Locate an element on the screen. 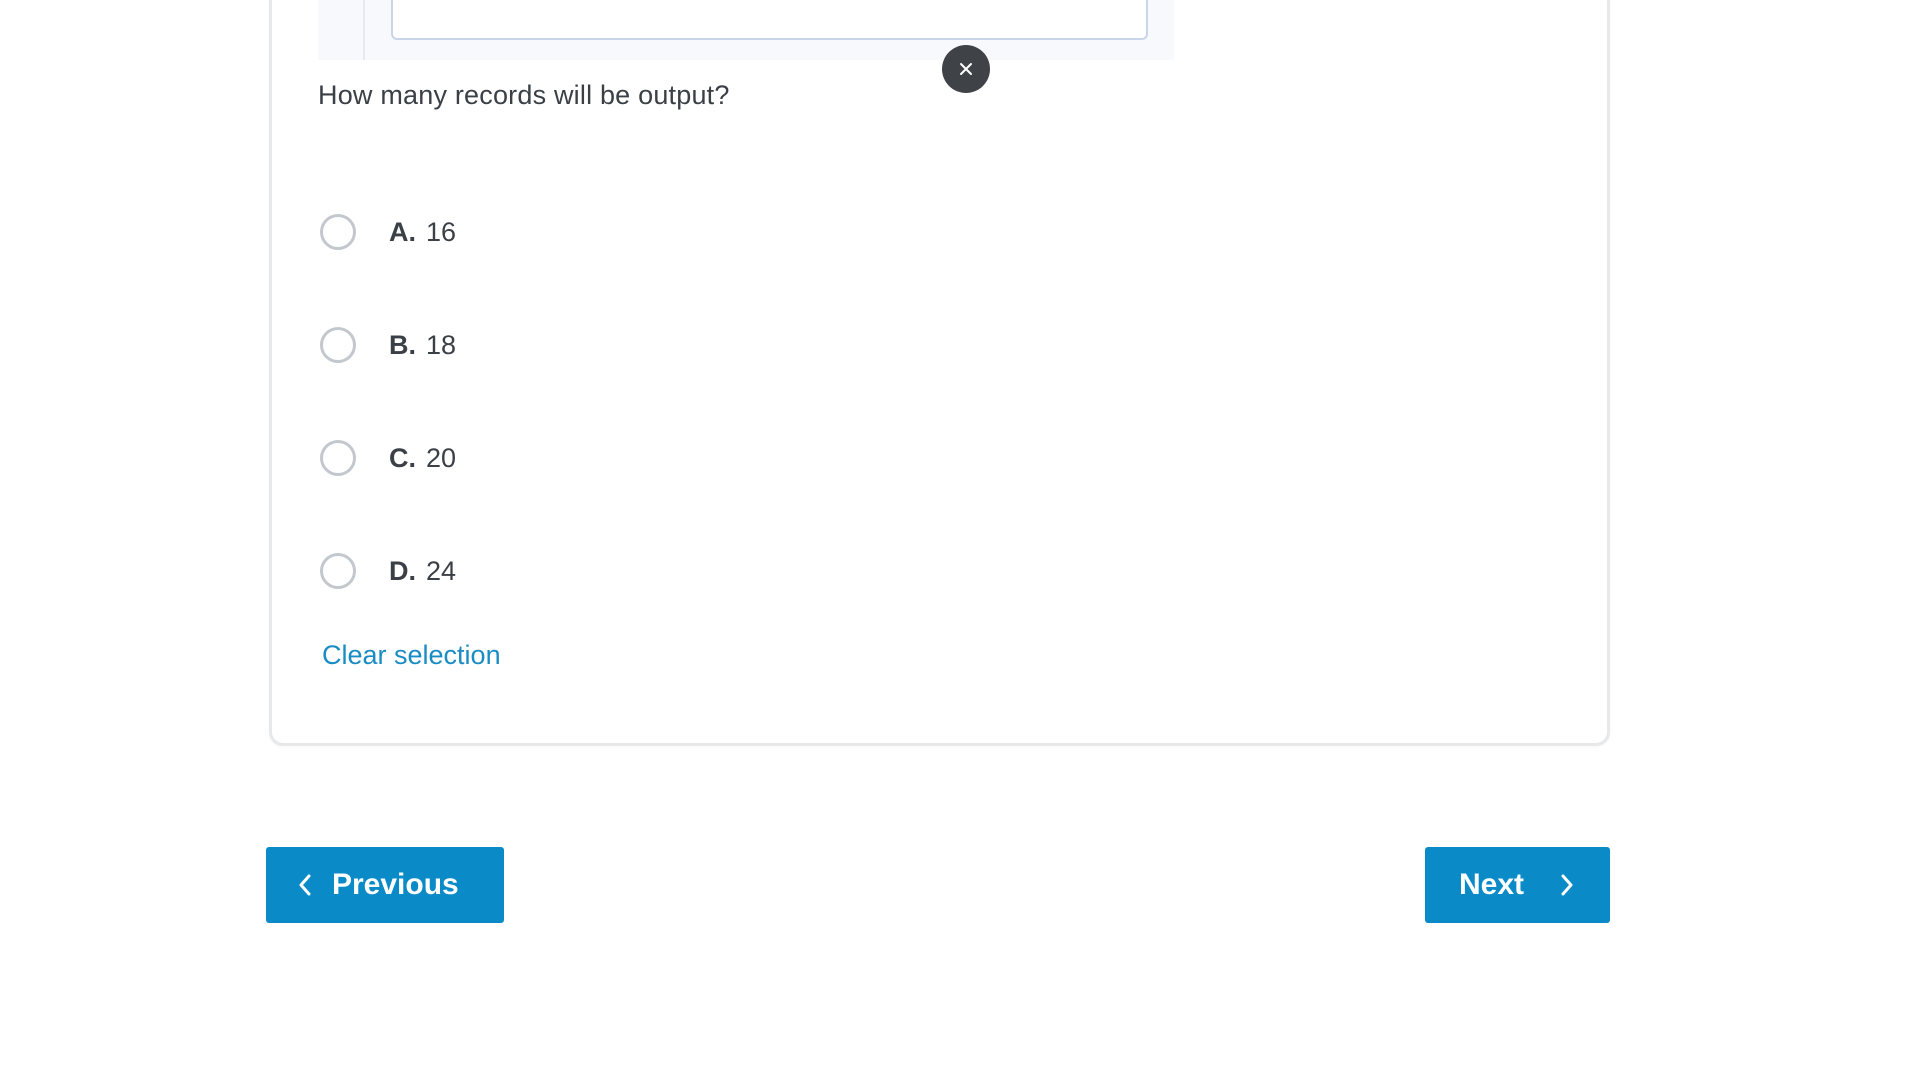 This screenshot has width=1920, height=1080. previous-button: Previous is located at coordinates (385, 885).